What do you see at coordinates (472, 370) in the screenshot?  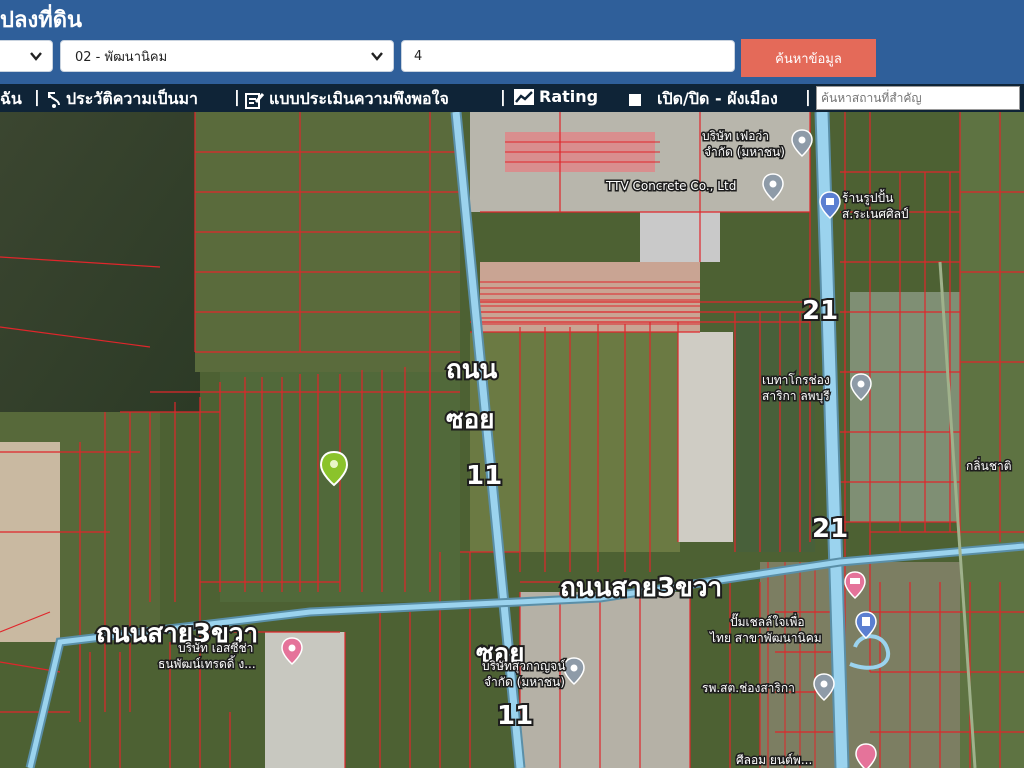 I see `road-label: ถนน` at bounding box center [472, 370].